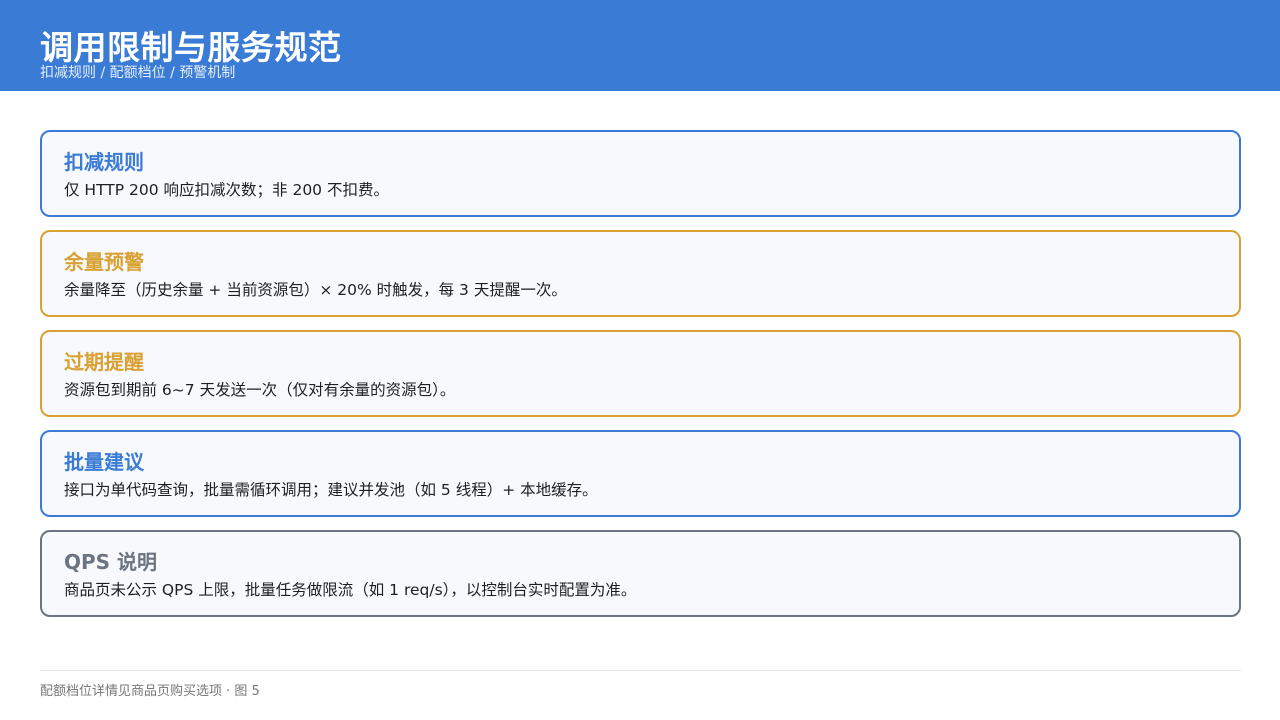  What do you see at coordinates (150, 691) in the screenshot?
I see `footer-note: 配额档位详情见商品页购买选项 · 图 5` at bounding box center [150, 691].